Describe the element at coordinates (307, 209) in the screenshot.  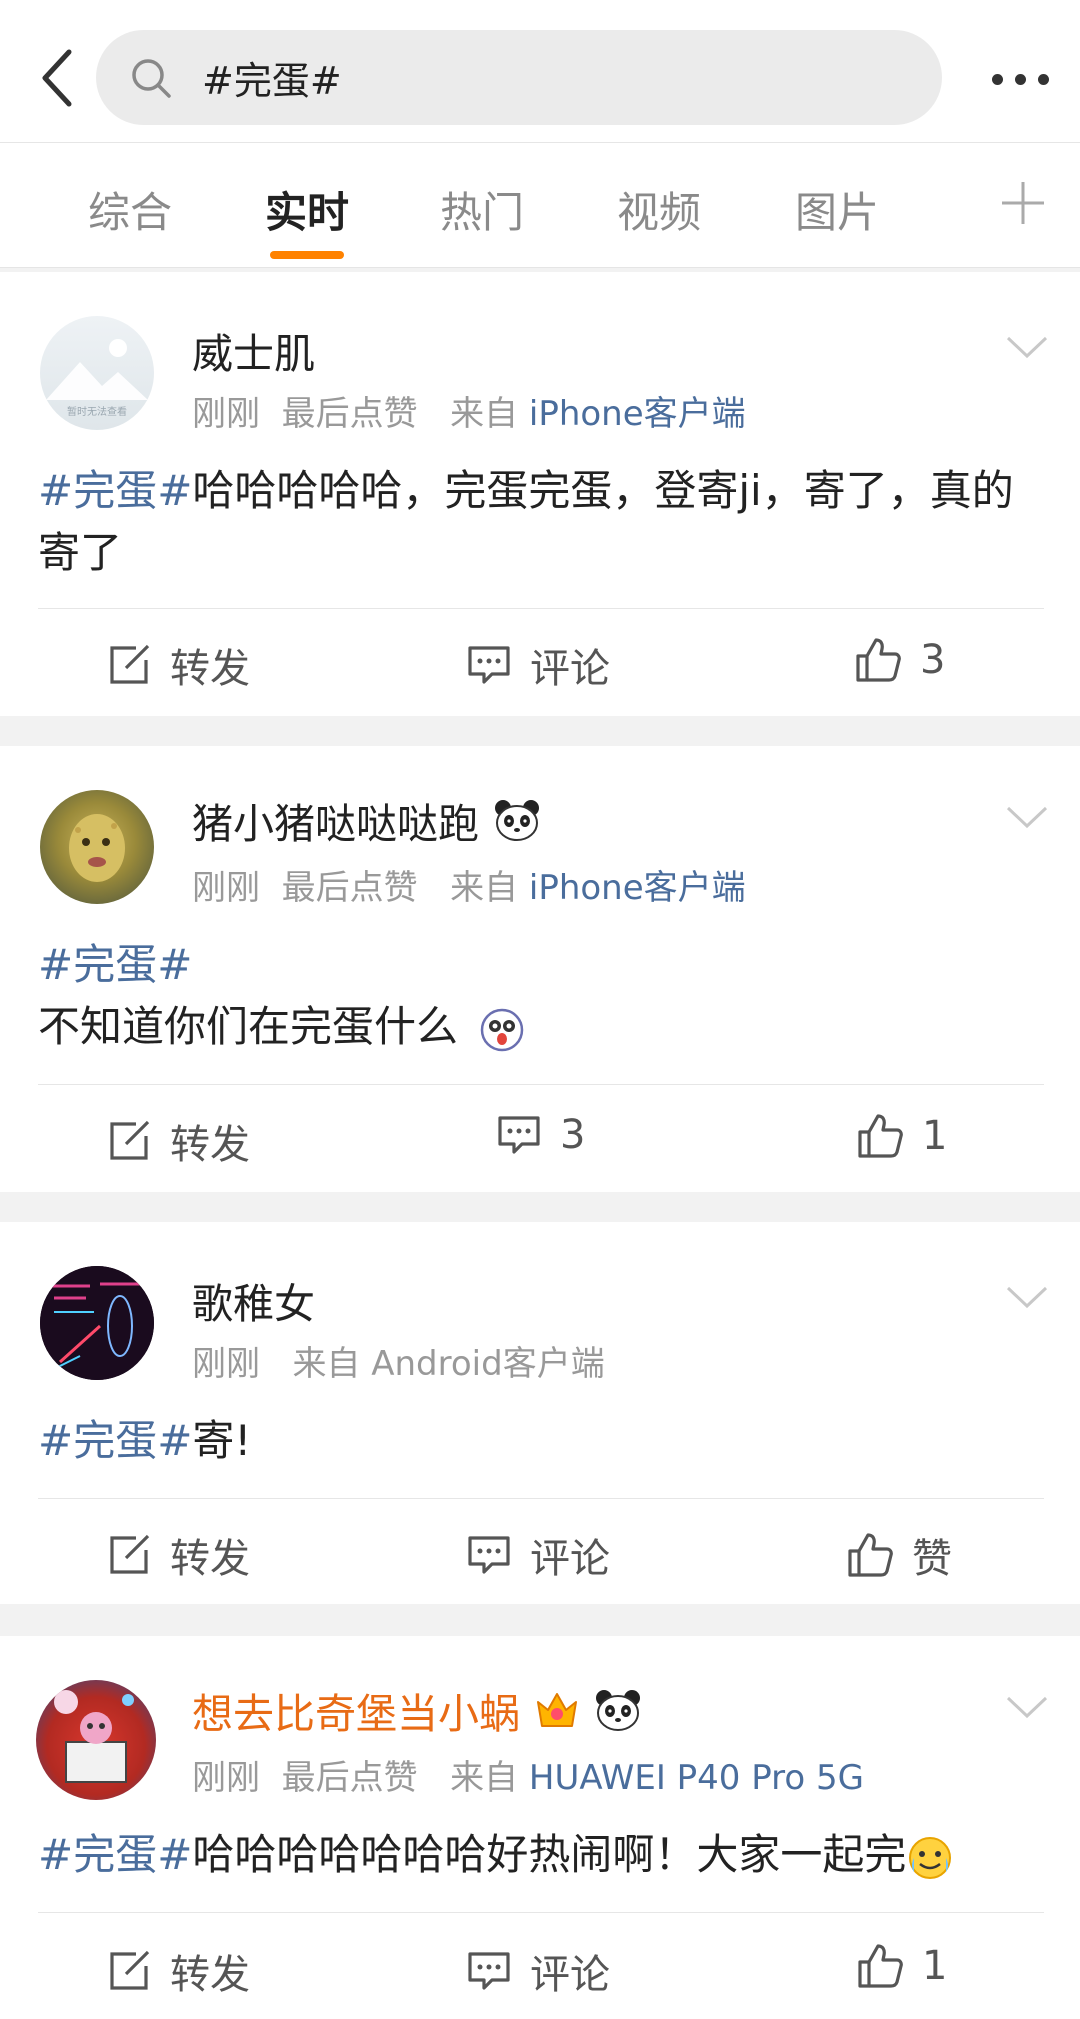
I see `tab-realtime: 实时` at that location.